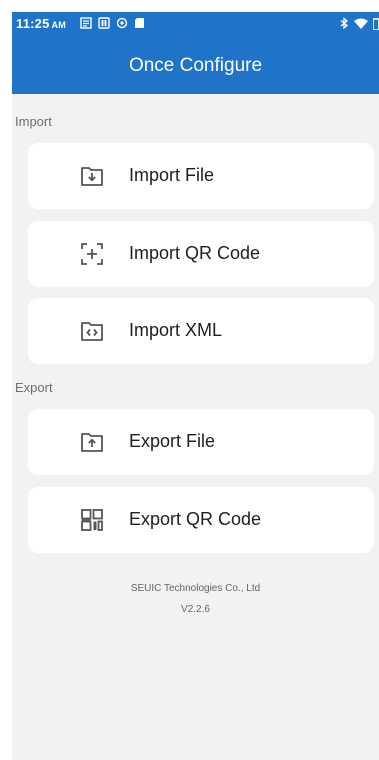 The height and width of the screenshot is (760, 379). What do you see at coordinates (344, 23) in the screenshot?
I see `bluetooth-icon` at bounding box center [344, 23].